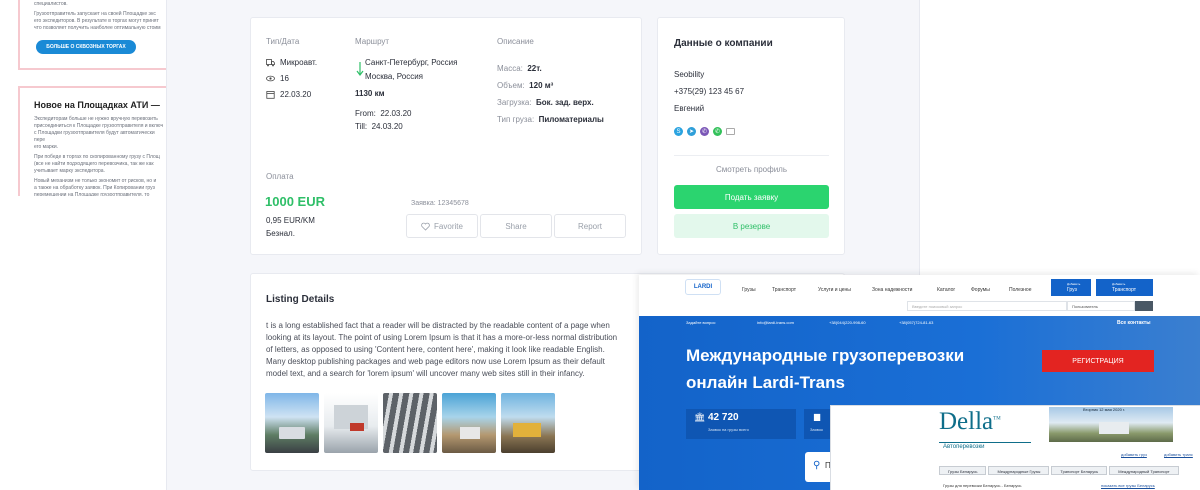 This screenshot has height=490, width=1200. Describe the element at coordinates (704, 131) in the screenshot. I see `viber-icon: ✆` at that location.